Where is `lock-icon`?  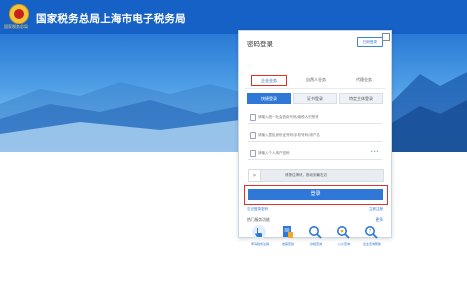
lock-icon is located at coordinates (253, 153).